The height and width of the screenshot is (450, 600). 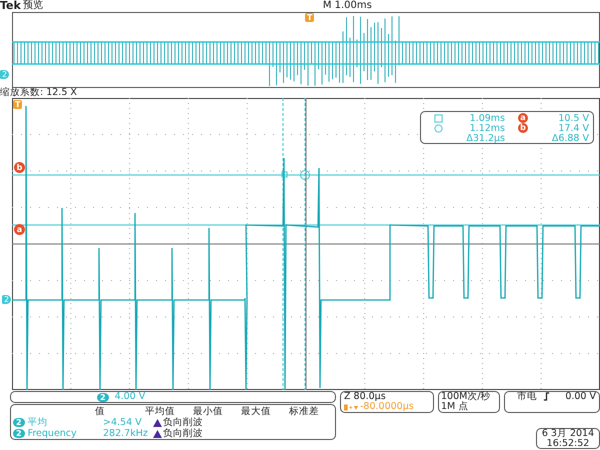 What do you see at coordinates (130, 397) in the screenshot?
I see `channel-scale: 4.00 V` at bounding box center [130, 397].